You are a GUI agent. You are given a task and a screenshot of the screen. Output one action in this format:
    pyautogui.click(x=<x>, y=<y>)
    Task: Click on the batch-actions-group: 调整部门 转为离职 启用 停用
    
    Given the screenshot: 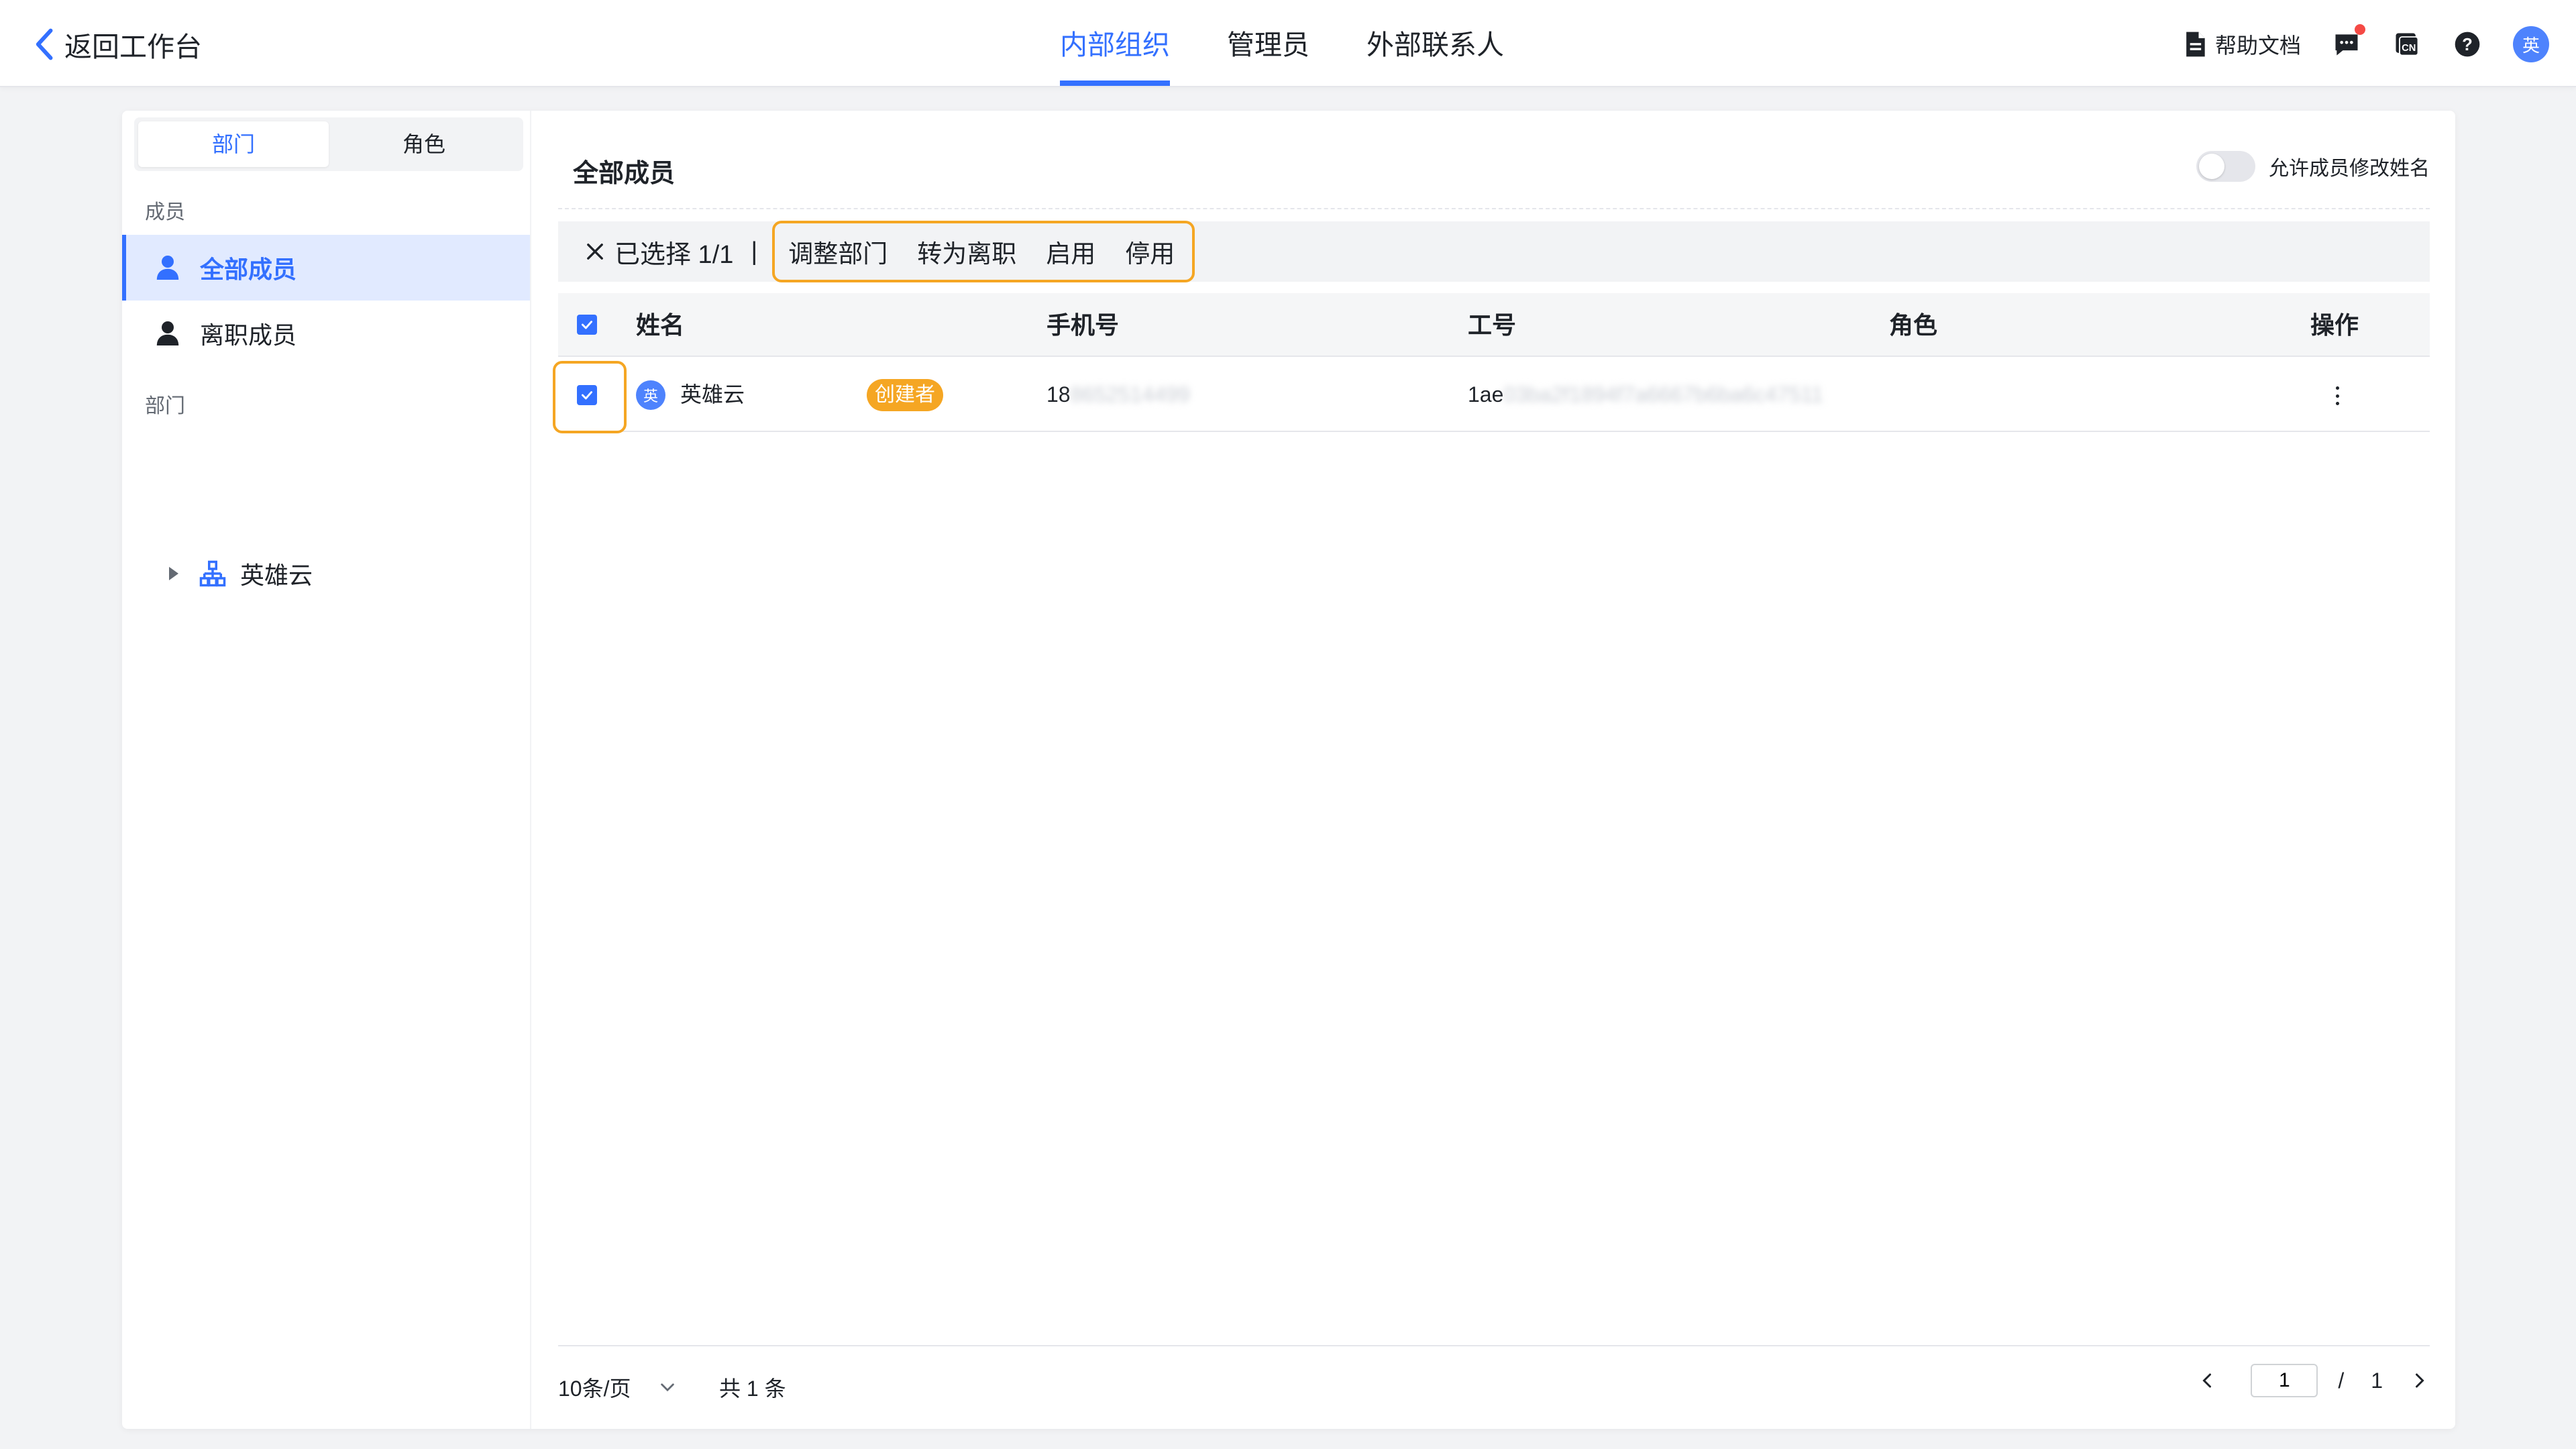 What is the action you would take?
    pyautogui.click(x=983, y=251)
    